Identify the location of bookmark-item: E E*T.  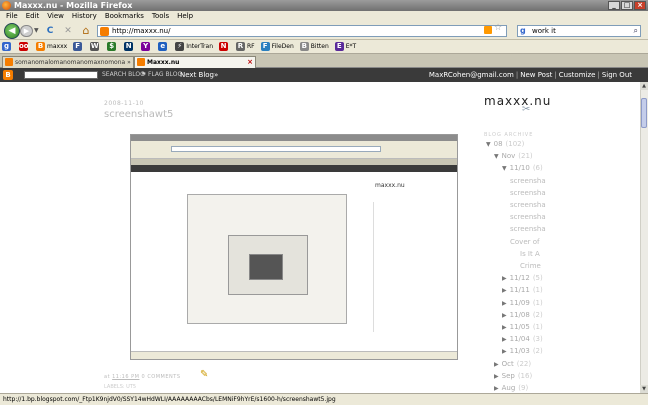
(345, 46).